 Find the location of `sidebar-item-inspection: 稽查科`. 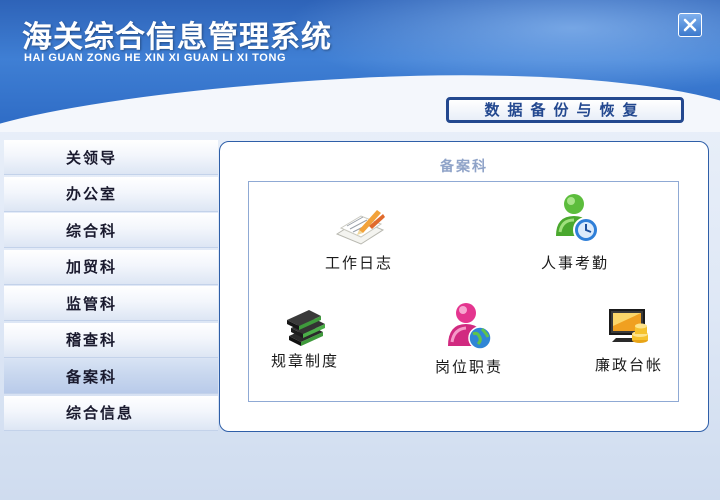

sidebar-item-inspection: 稽查科 is located at coordinates (111, 340).